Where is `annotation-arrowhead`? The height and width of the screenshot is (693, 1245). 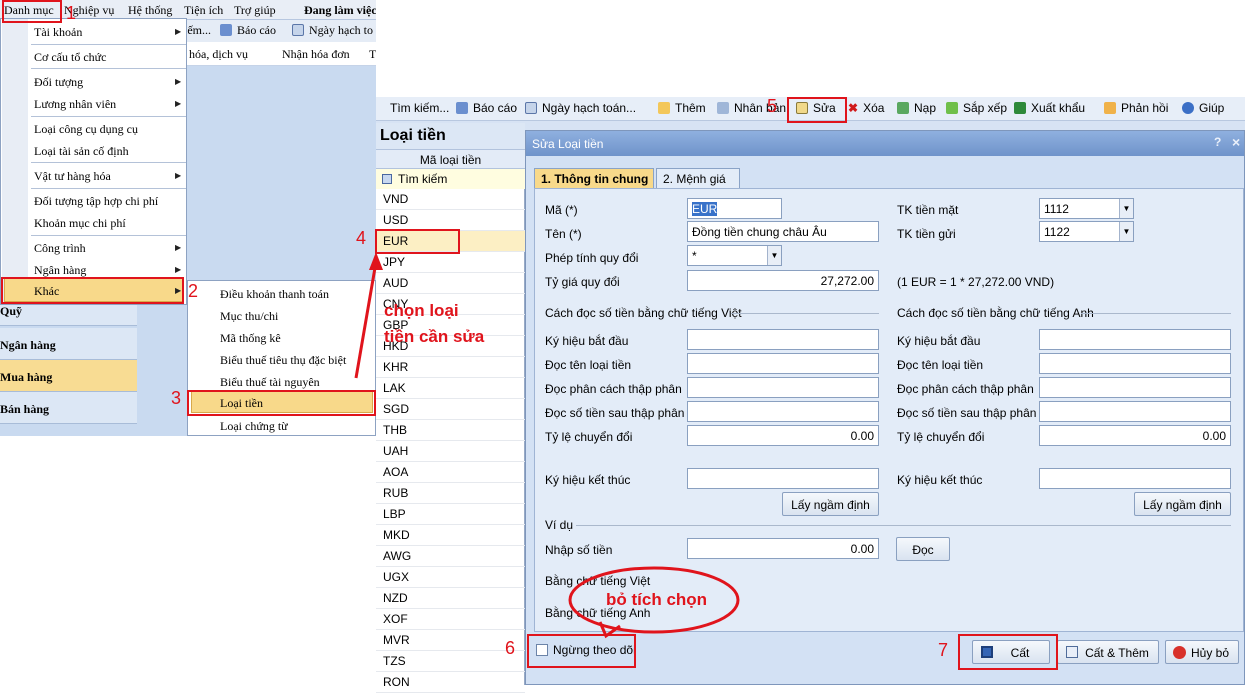
annotation-arrowhead is located at coordinates (376, 261).